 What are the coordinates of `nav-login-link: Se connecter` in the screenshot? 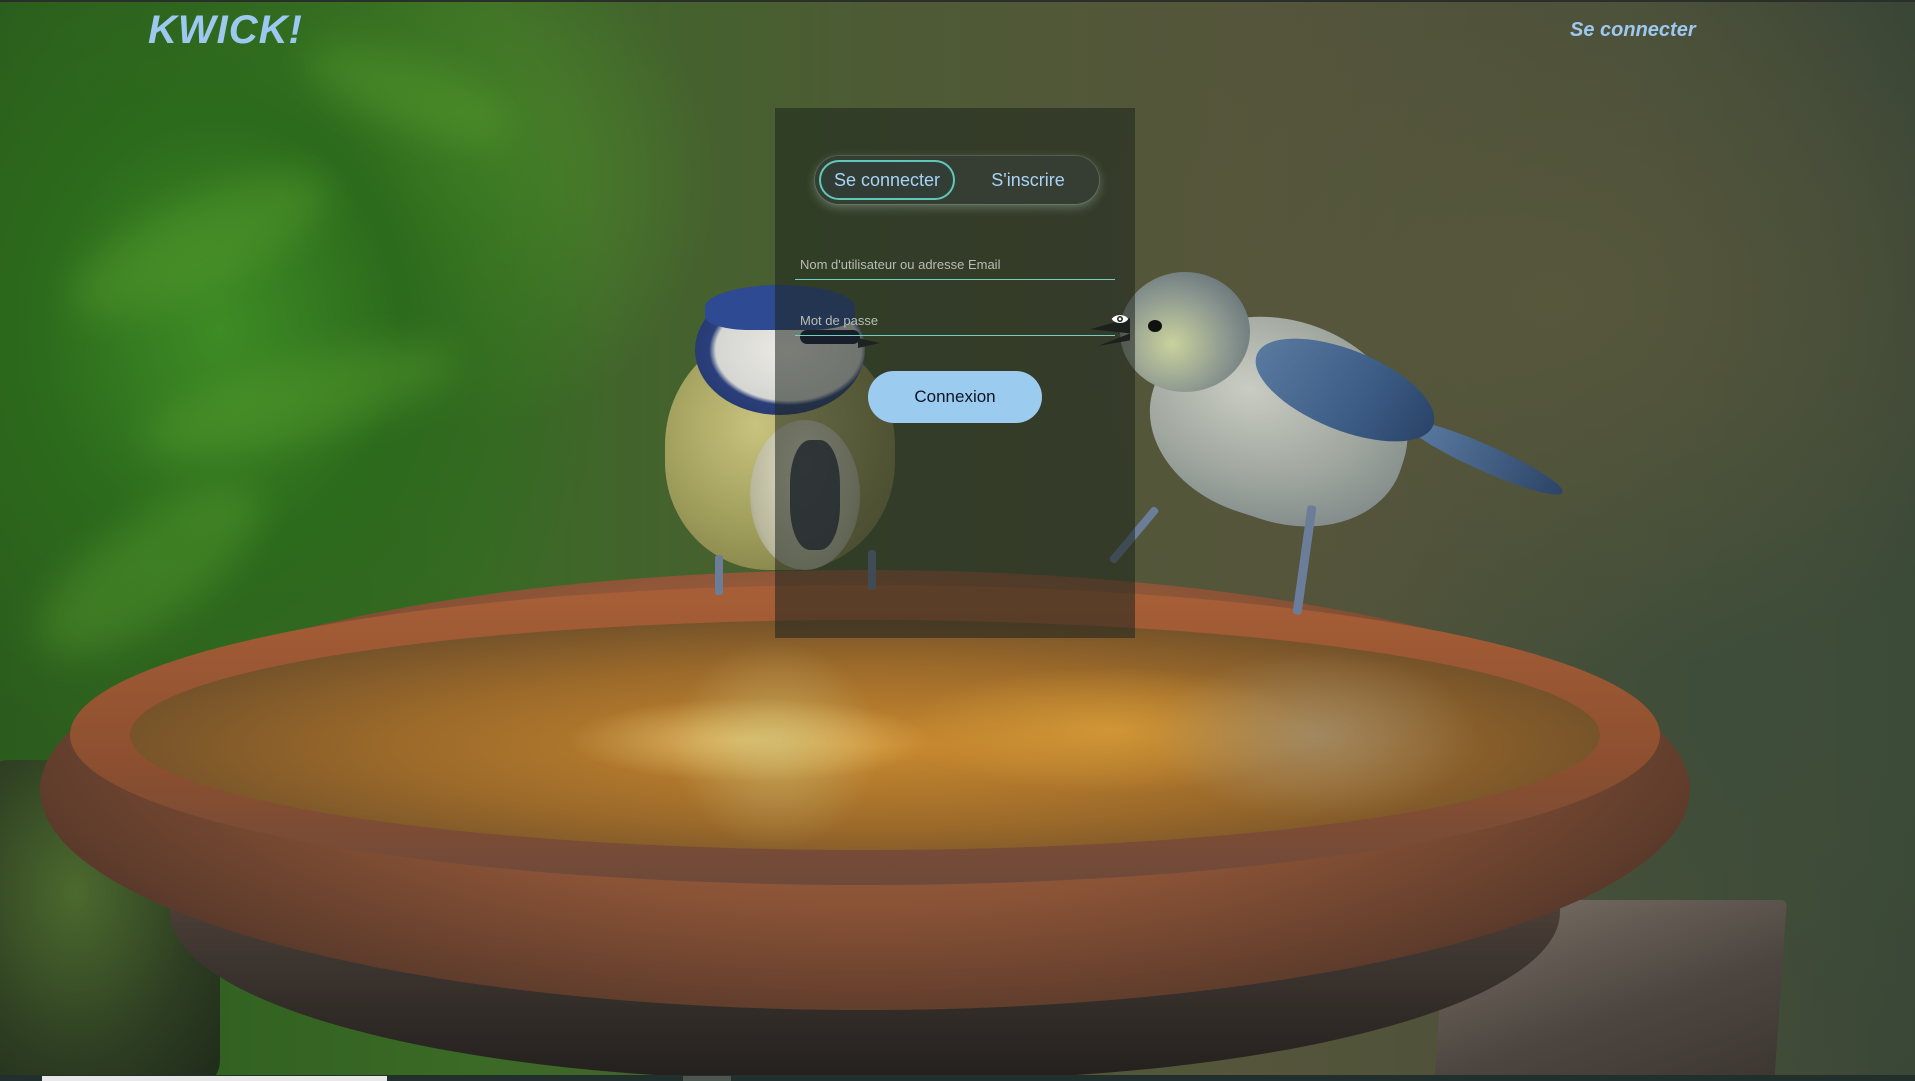 It's located at (1633, 30).